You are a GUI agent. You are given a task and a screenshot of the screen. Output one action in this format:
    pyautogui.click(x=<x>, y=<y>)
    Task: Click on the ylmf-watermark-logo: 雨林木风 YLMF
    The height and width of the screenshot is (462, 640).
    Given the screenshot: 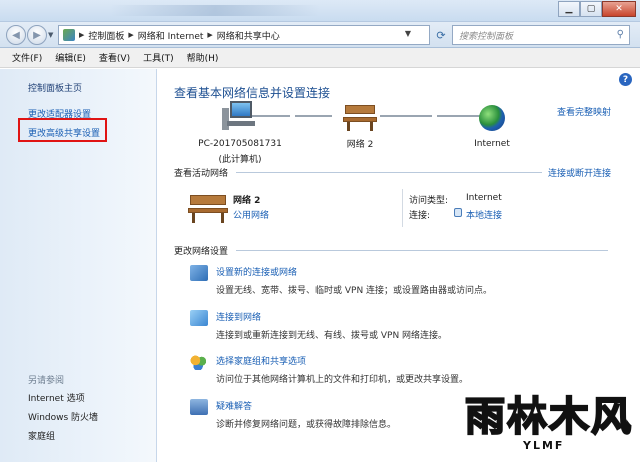 What is the action you would take?
    pyautogui.click(x=550, y=426)
    